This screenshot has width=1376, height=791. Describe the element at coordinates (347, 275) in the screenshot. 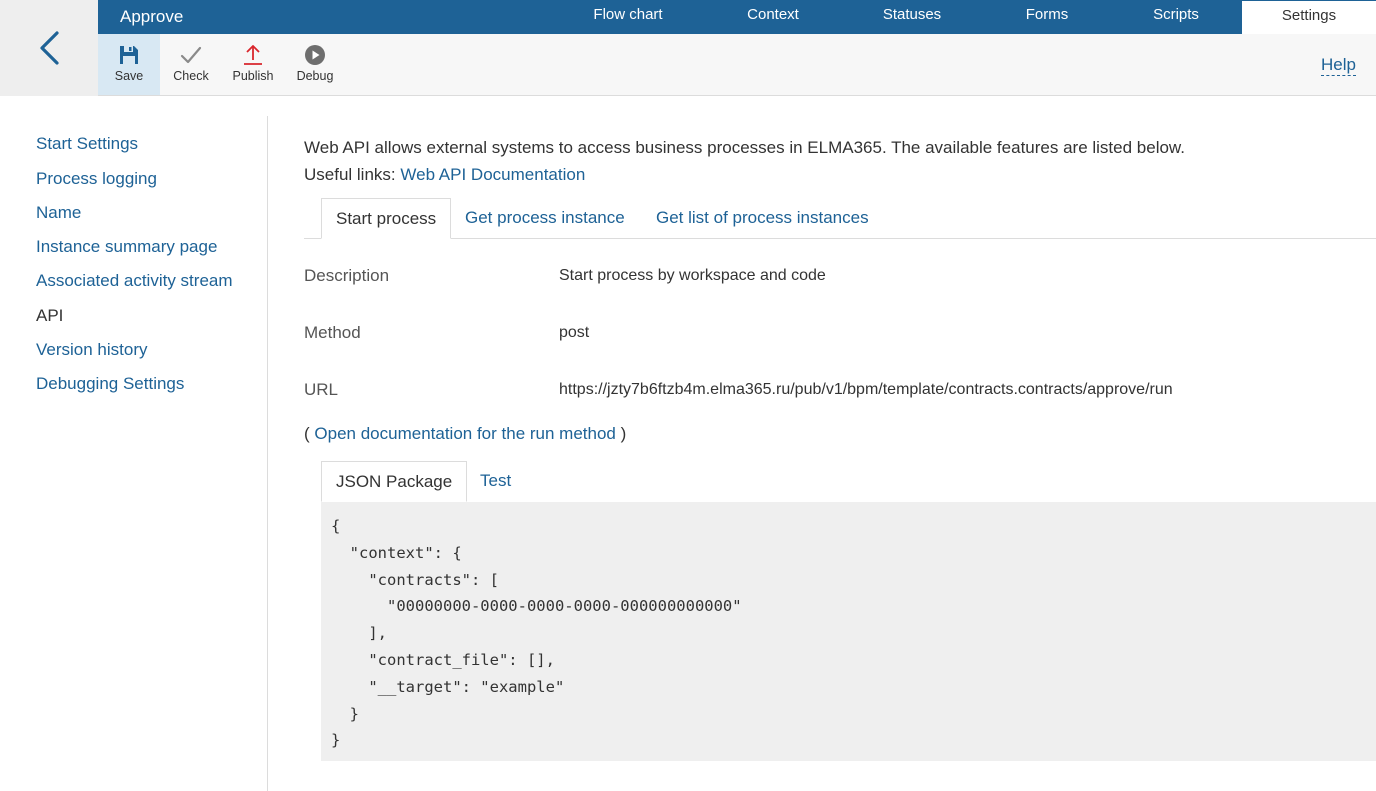

I see `description-label: Description` at that location.